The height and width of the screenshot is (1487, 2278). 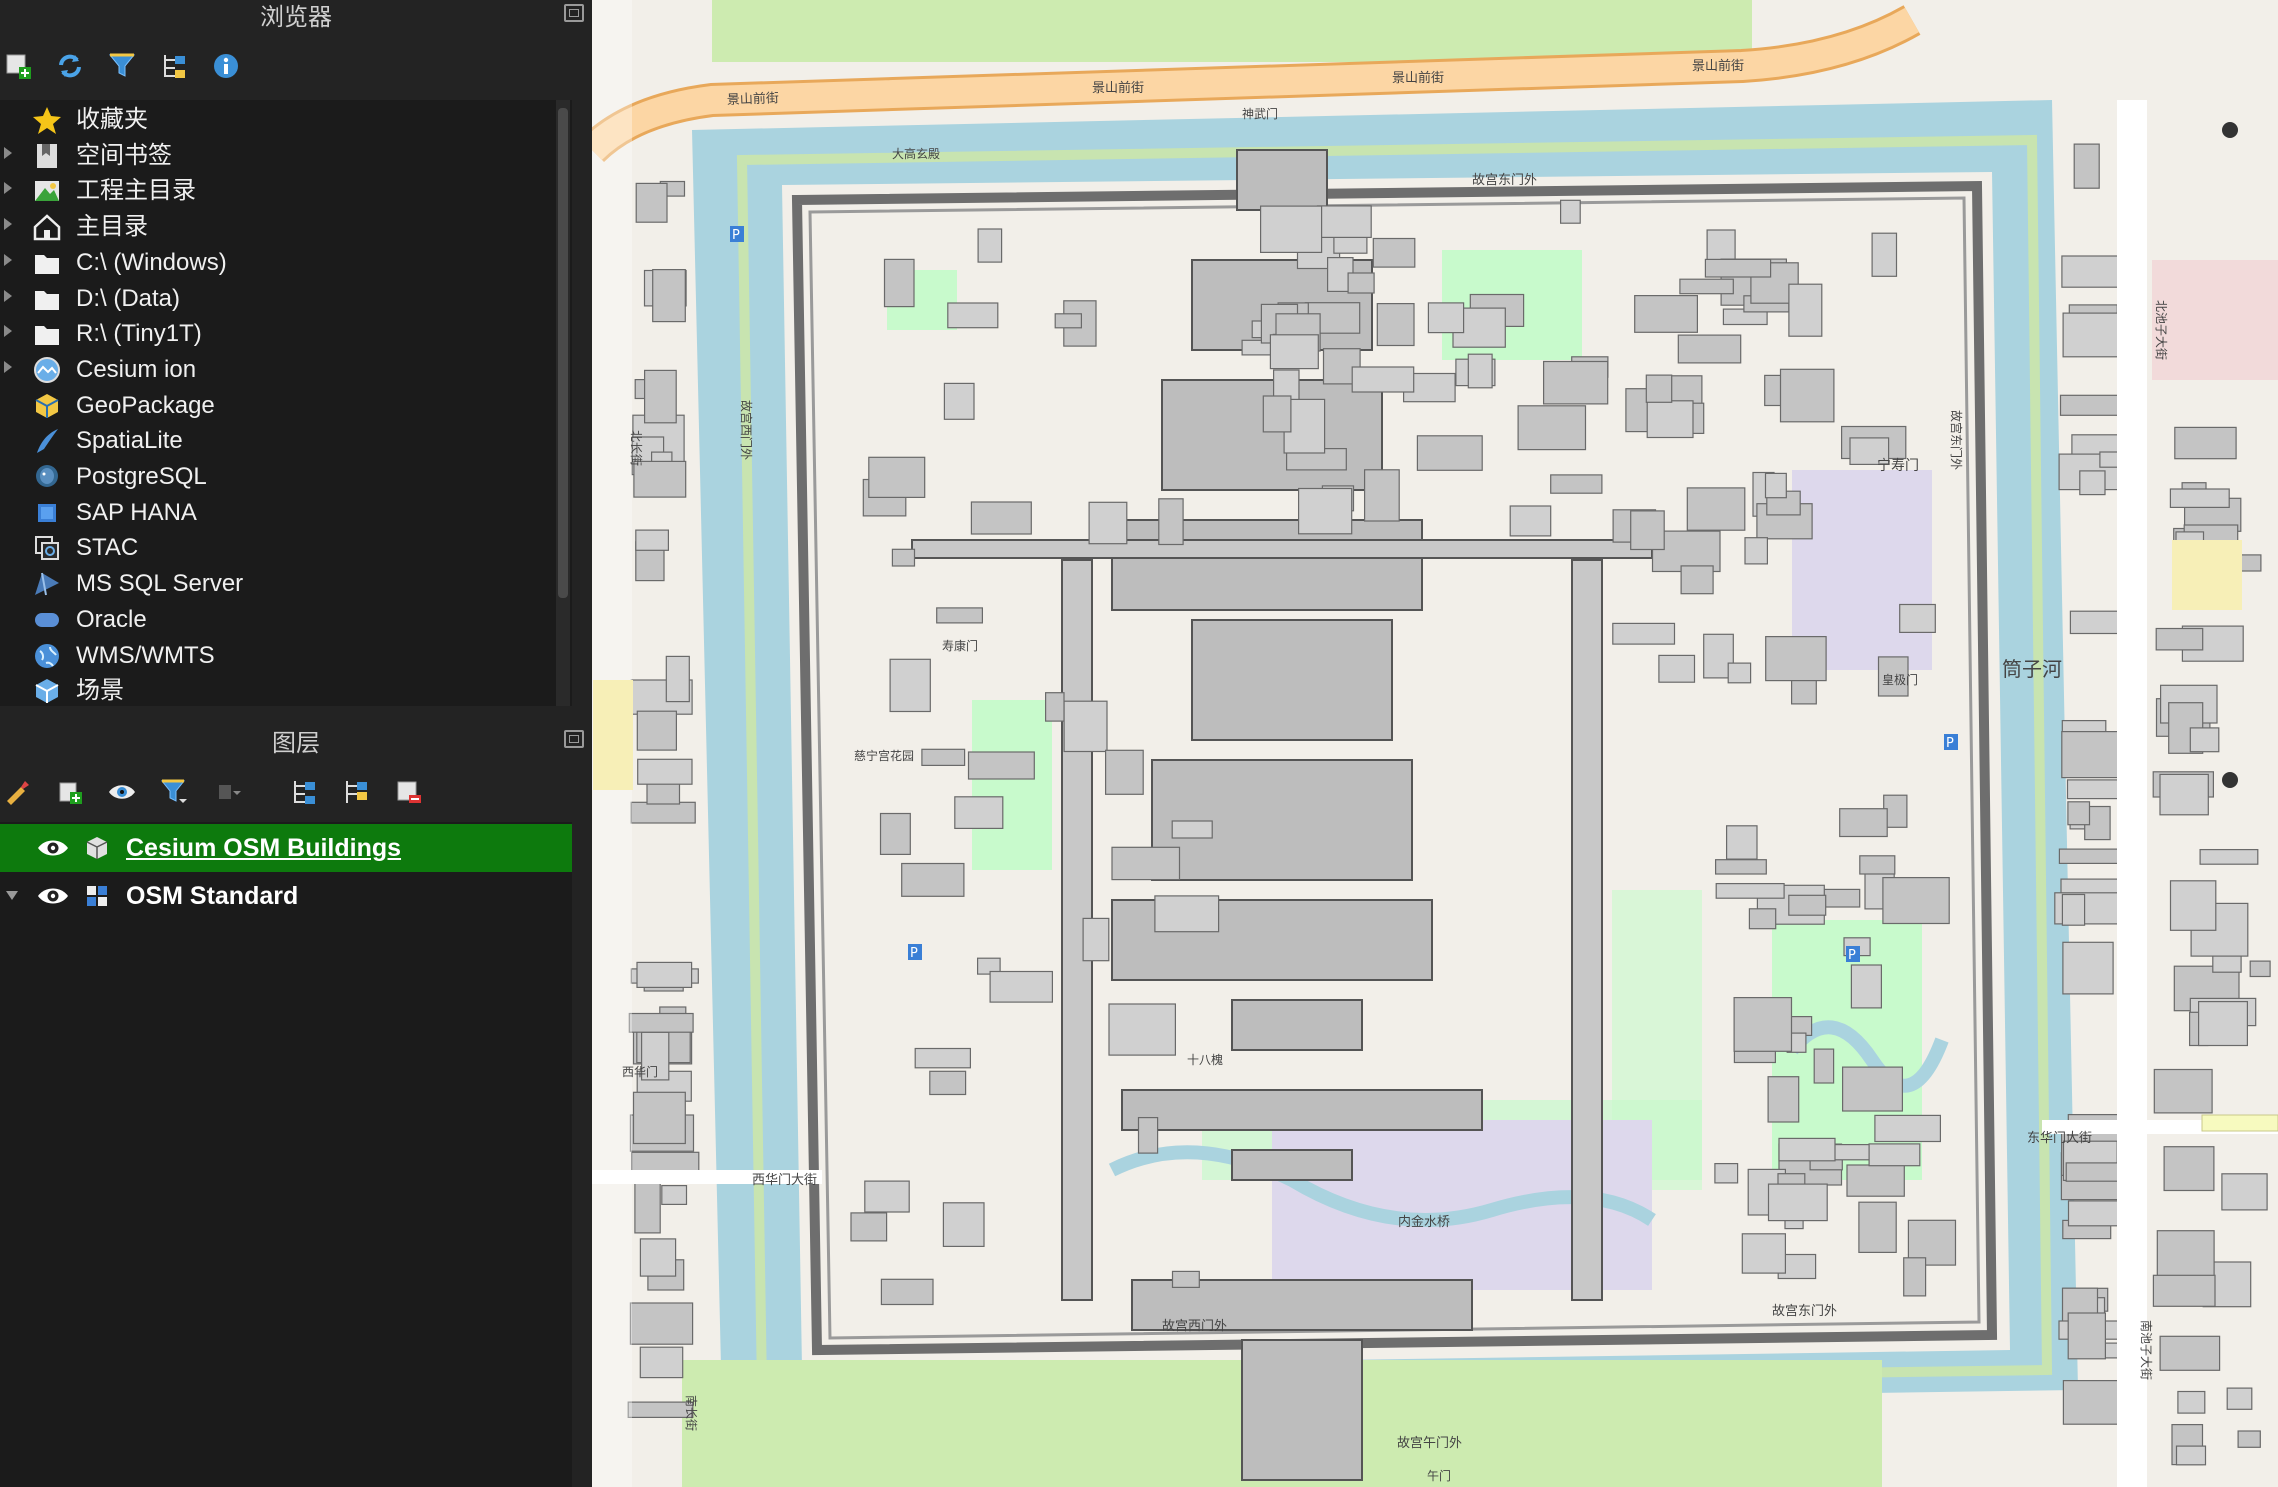 I want to click on layers-panel-undock-icon, so click(x=574, y=739).